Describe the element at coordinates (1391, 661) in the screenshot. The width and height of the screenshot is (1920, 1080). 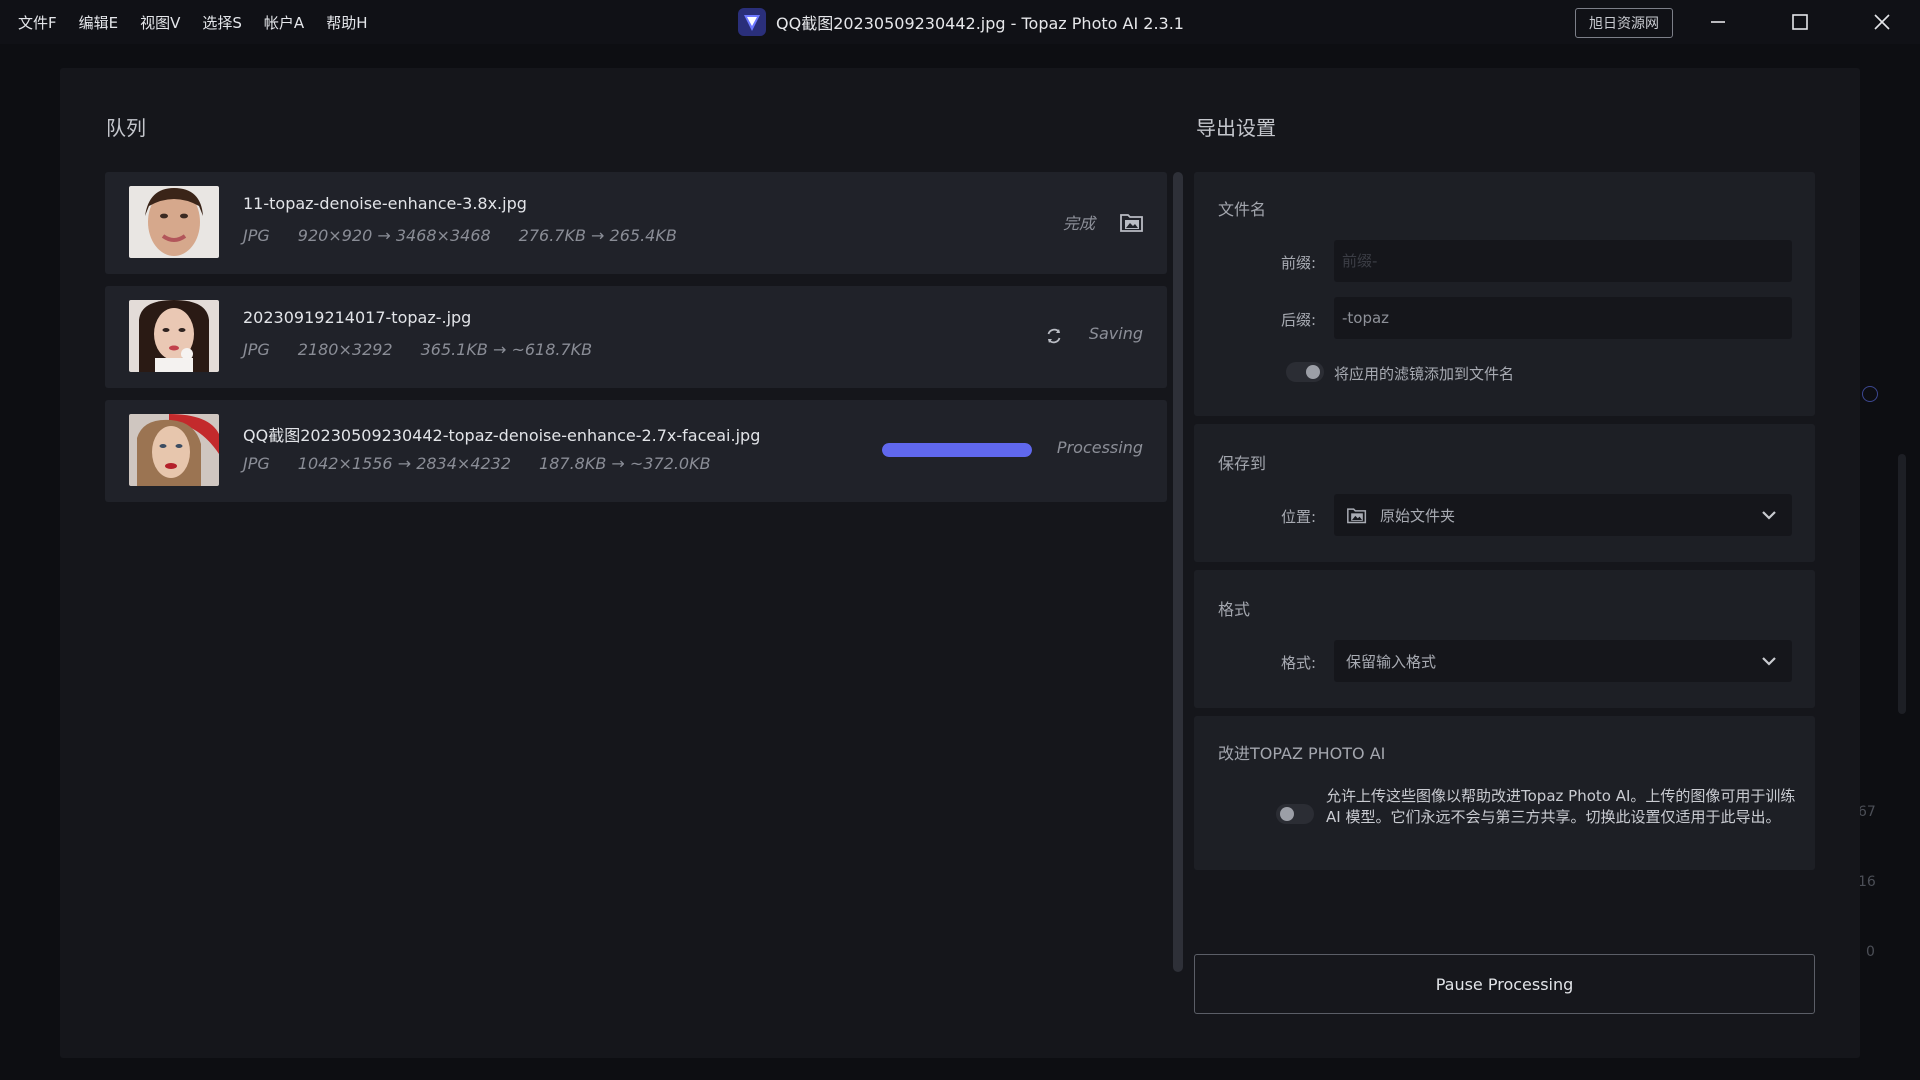
I see `format-value: 保留输入格式` at that location.